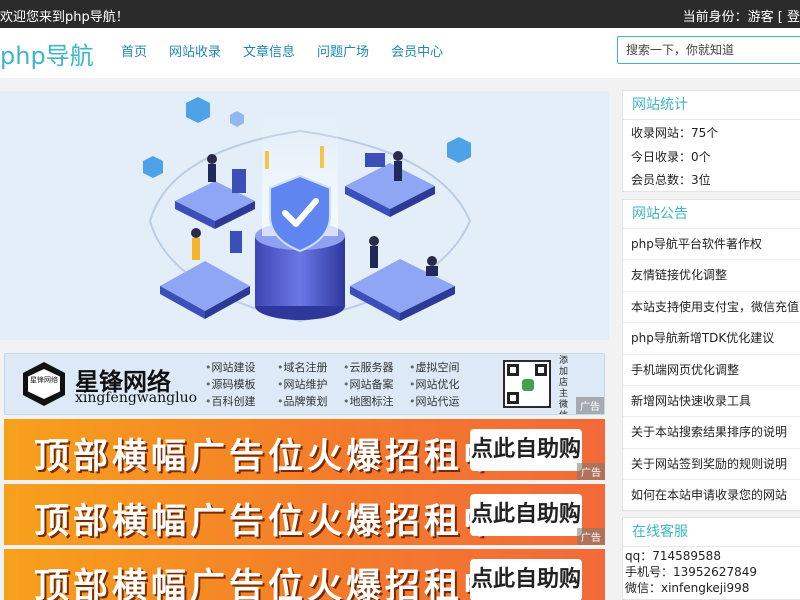 This screenshot has height=600, width=800. What do you see at coordinates (741, 15) in the screenshot?
I see `user-identity: 当前身份：游客 [ 登` at bounding box center [741, 15].